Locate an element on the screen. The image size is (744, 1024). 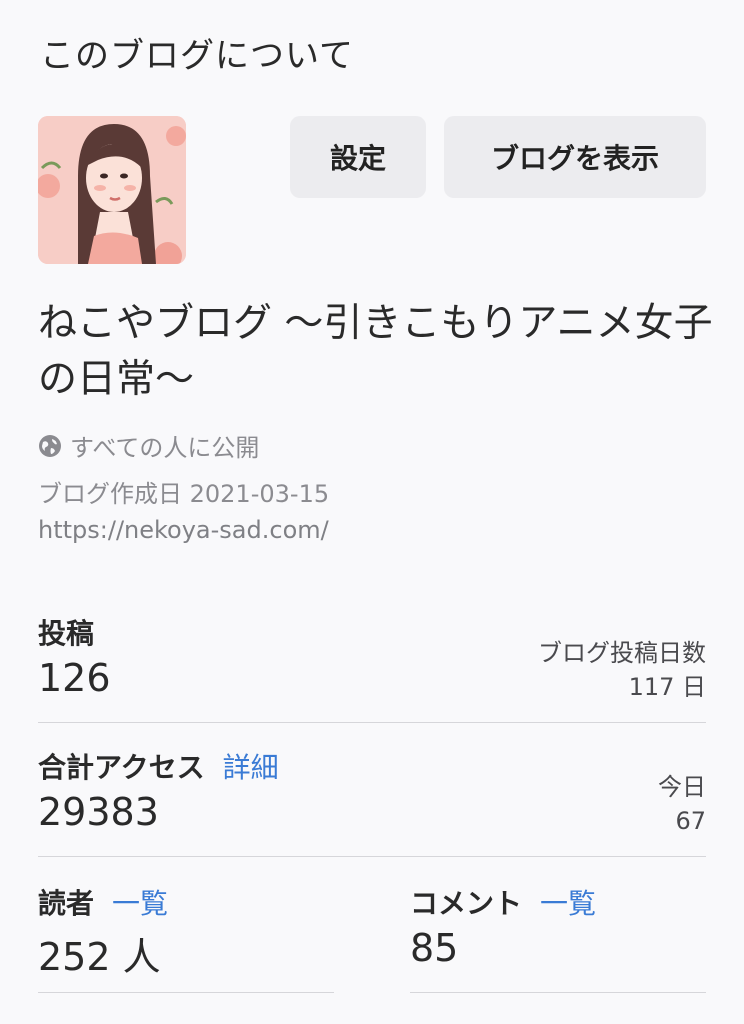
avatar-illustration is located at coordinates (112, 190).